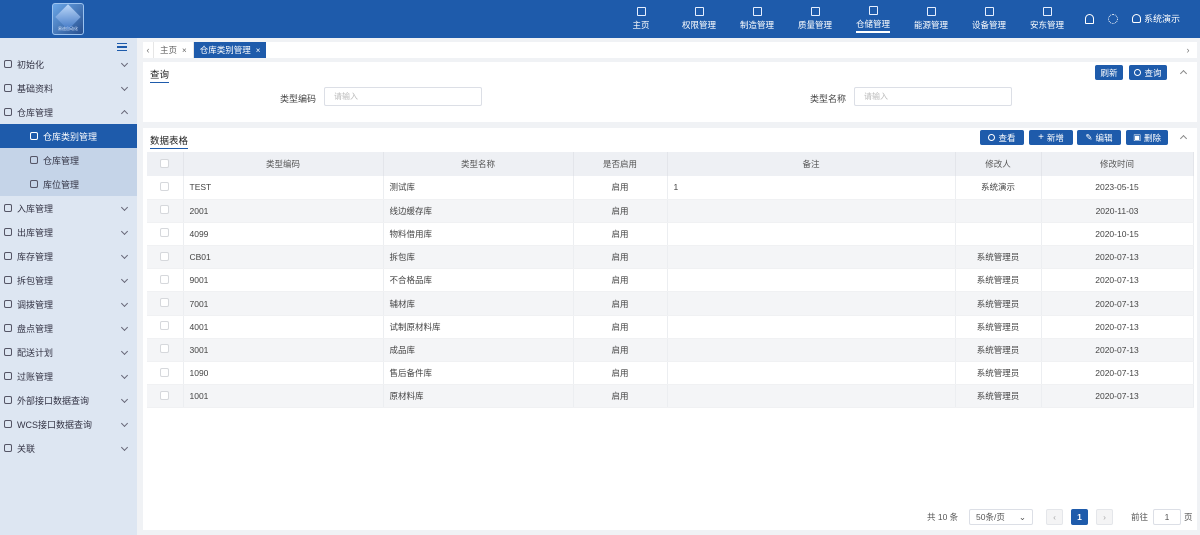  I want to click on select-all-checkbox, so click(165, 164).